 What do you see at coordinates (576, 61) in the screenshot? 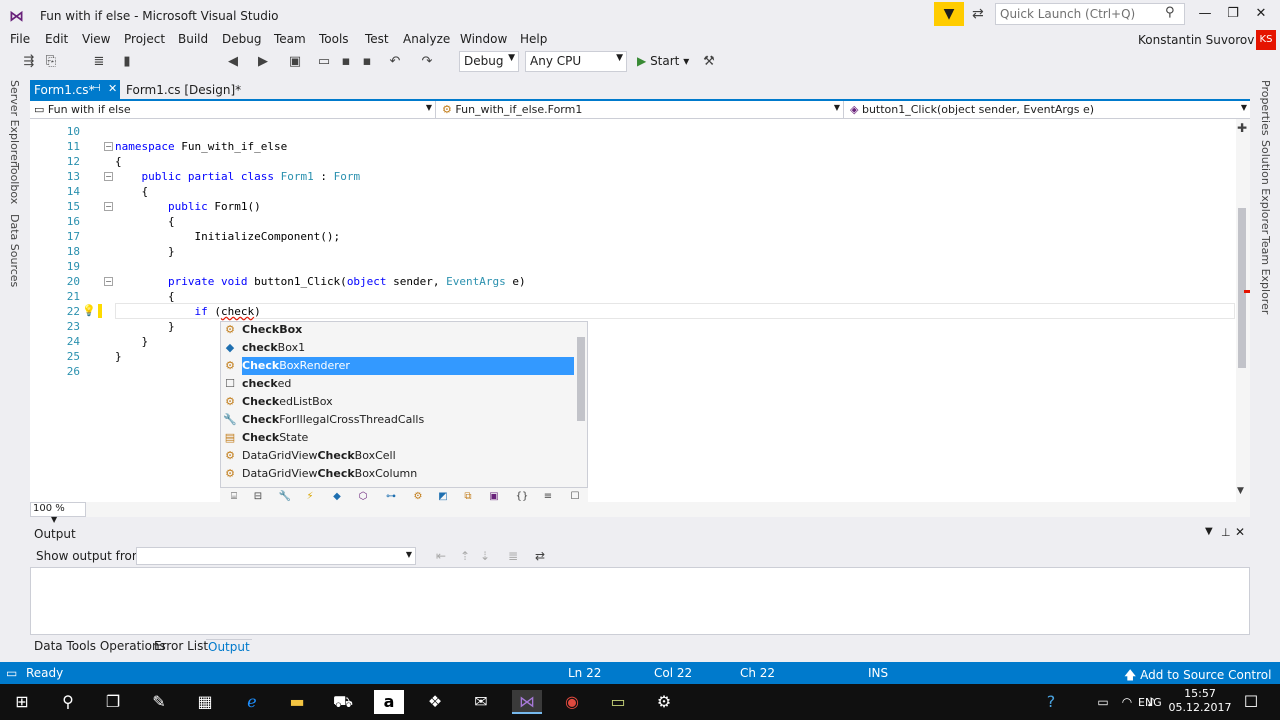
I see `platform-select: Any CPU ▼` at bounding box center [576, 61].